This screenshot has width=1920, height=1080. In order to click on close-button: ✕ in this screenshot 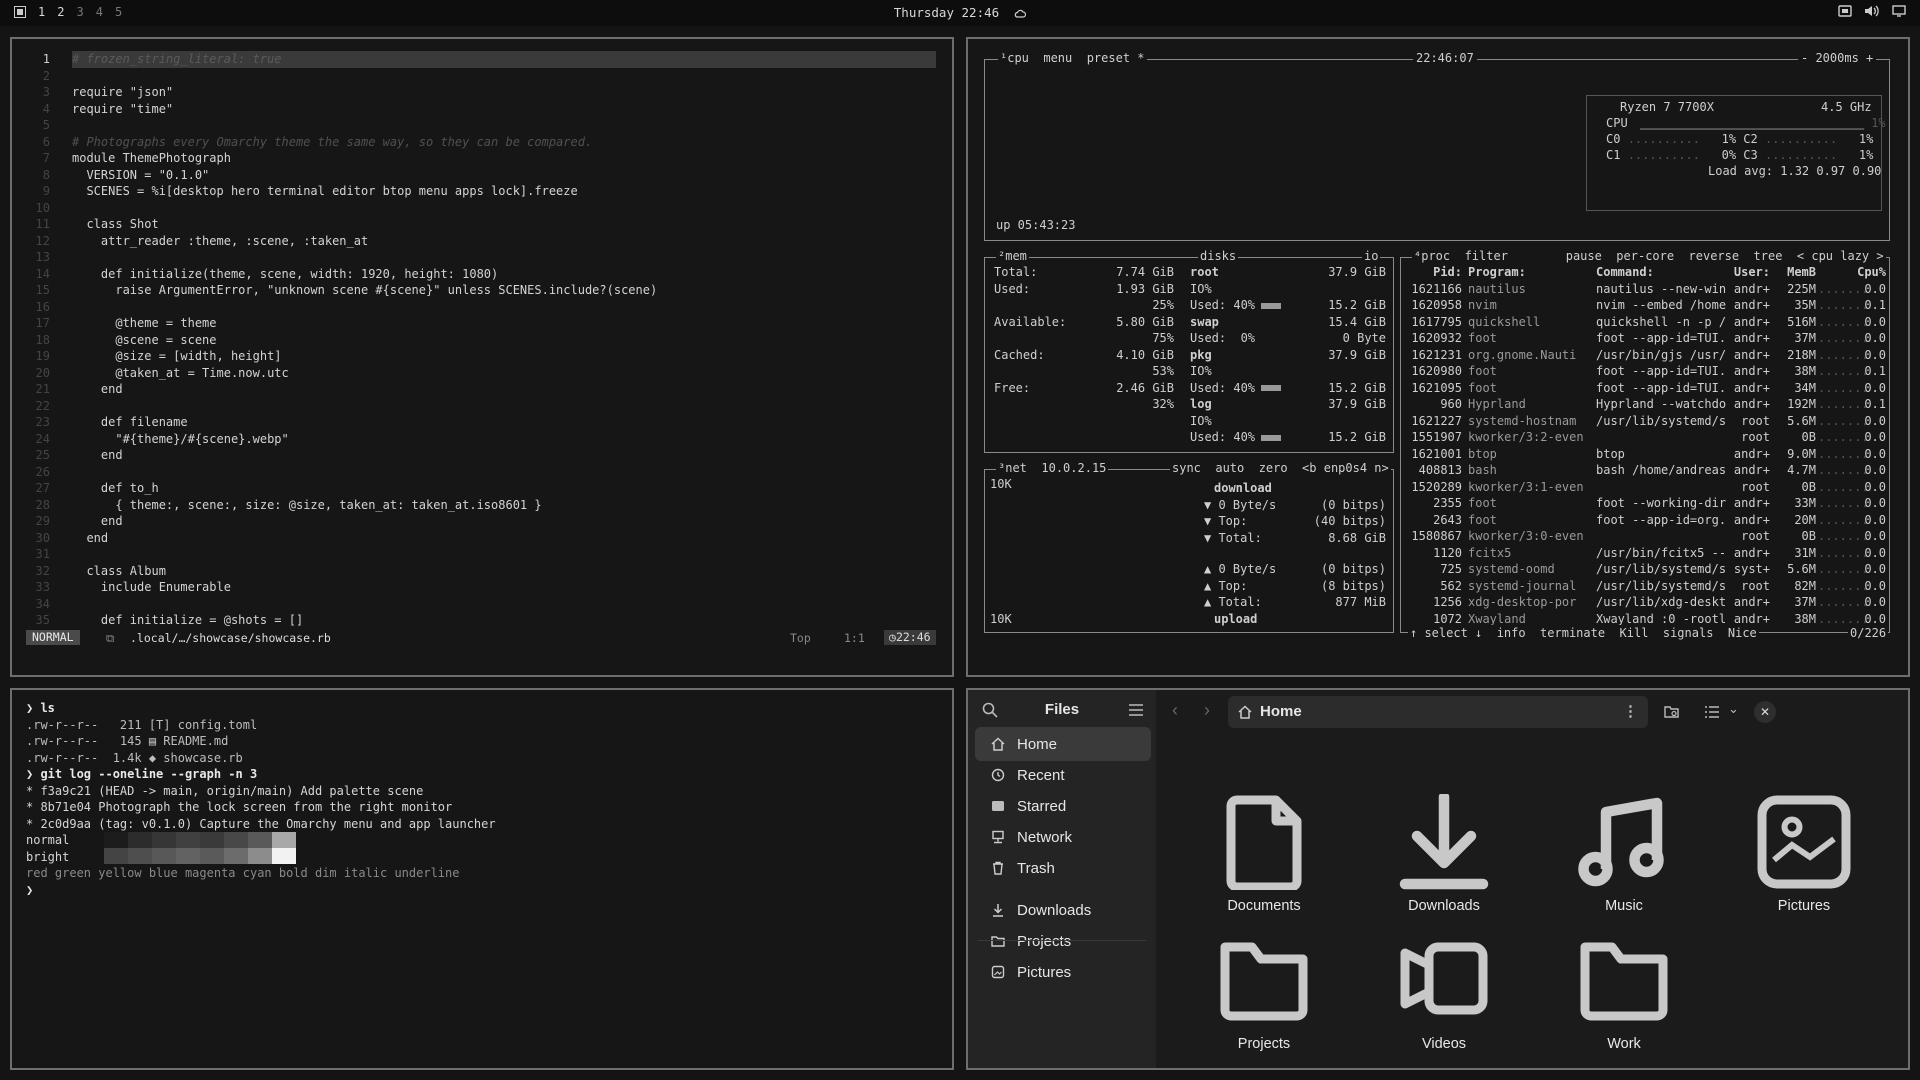, I will do `click(1765, 712)`.